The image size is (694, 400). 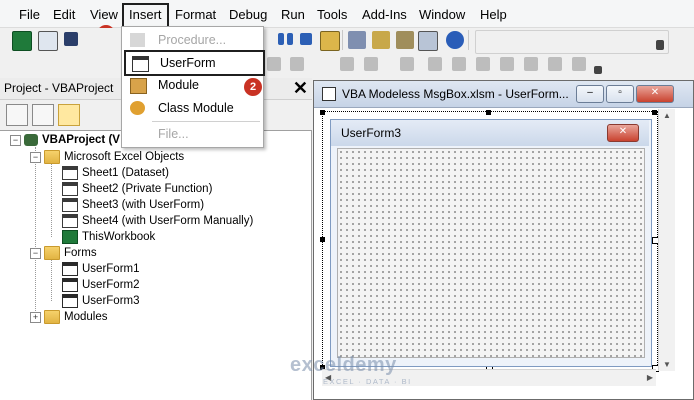 What do you see at coordinates (367, 381) in the screenshot?
I see `watermark-tagline: EXCEL · DATA · BI` at bounding box center [367, 381].